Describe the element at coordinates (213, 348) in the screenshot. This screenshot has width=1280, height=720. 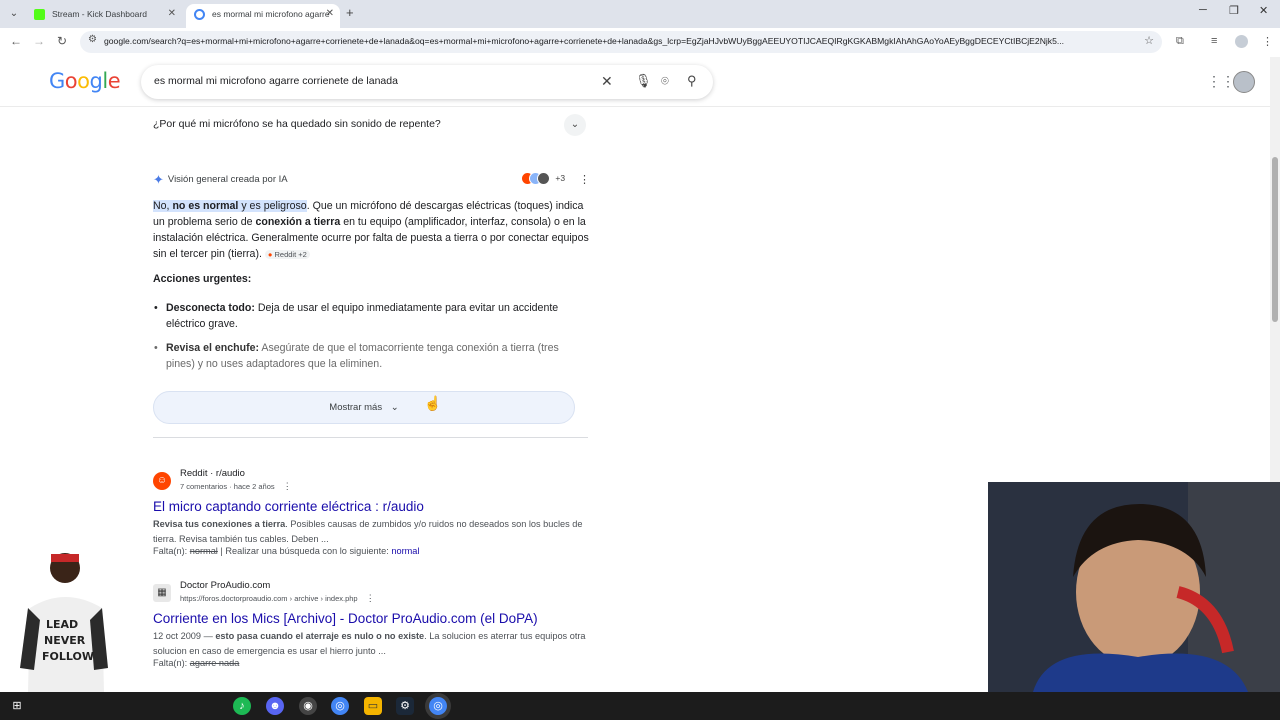
I see `bullet-bold: Revisa el enchufe:` at that location.